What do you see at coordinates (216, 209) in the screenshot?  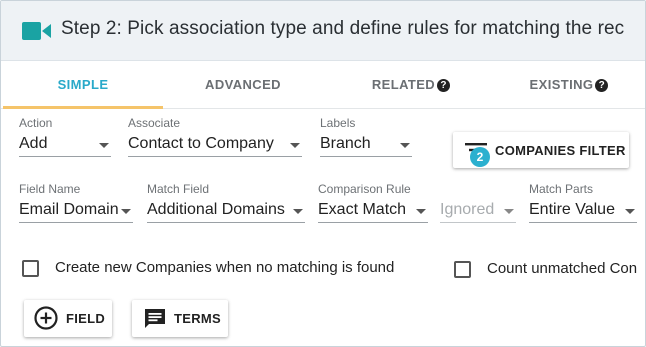 I see `match-field-value: Additional Domains` at bounding box center [216, 209].